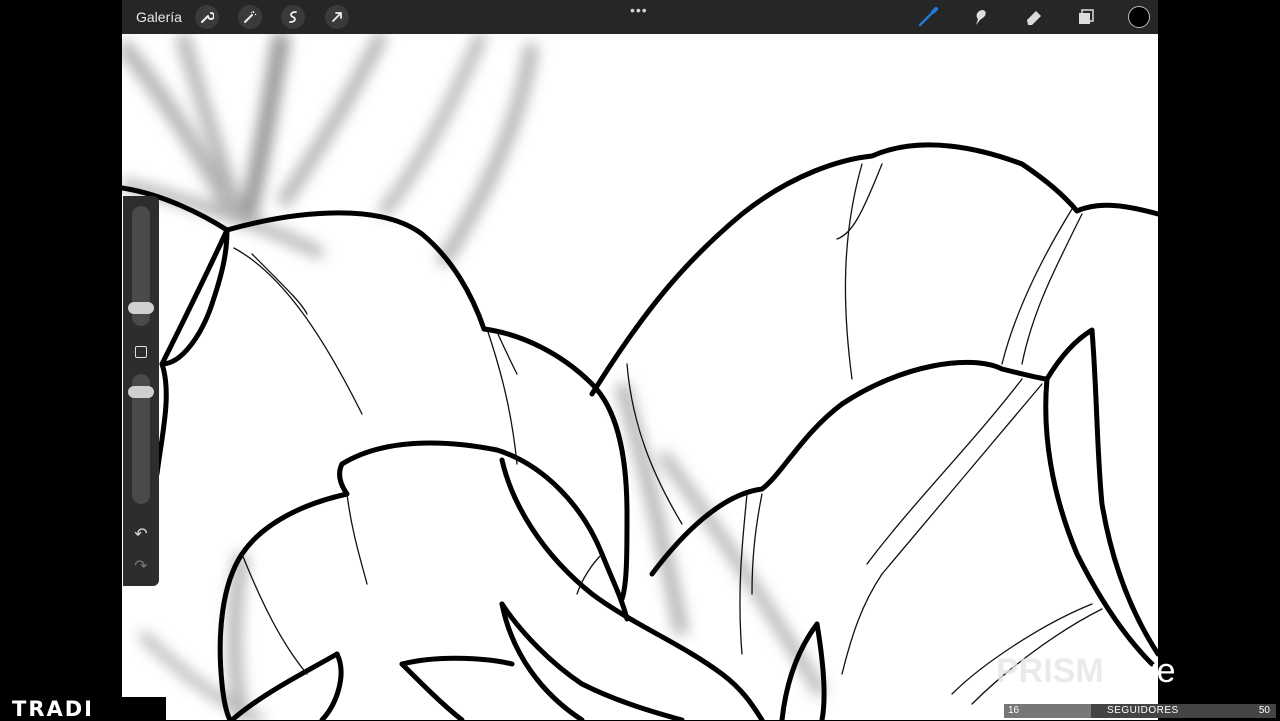 This screenshot has width=1280, height=721. Describe the element at coordinates (1264, 710) in the screenshot. I see `followers-goal: 50` at that location.